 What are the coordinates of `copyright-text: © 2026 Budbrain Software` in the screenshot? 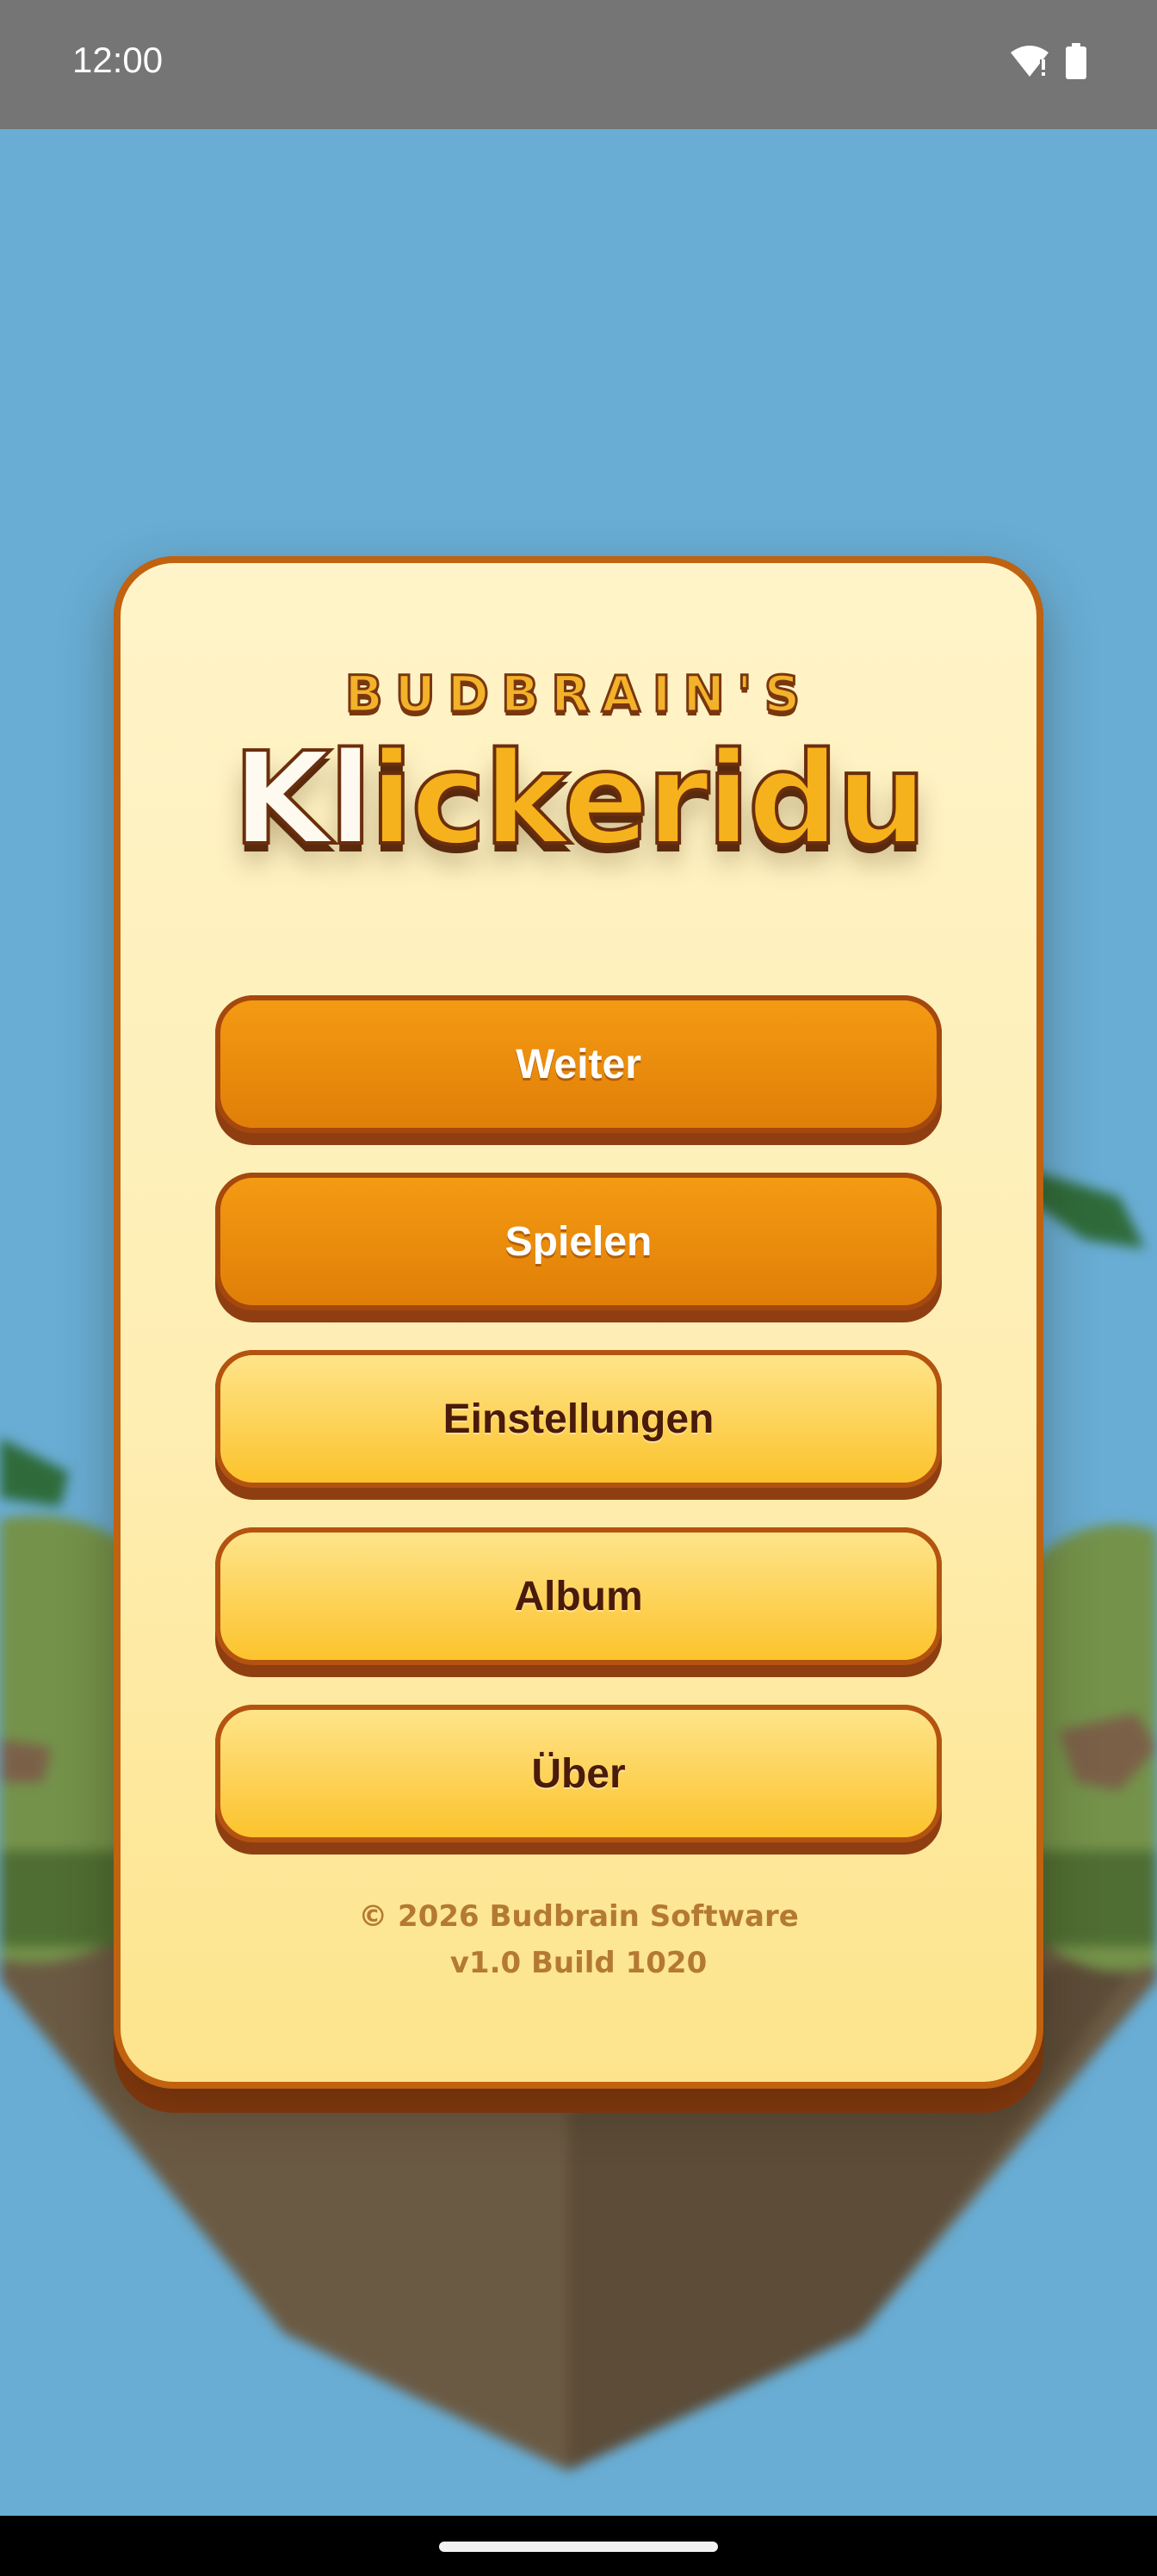 It's located at (579, 1917).